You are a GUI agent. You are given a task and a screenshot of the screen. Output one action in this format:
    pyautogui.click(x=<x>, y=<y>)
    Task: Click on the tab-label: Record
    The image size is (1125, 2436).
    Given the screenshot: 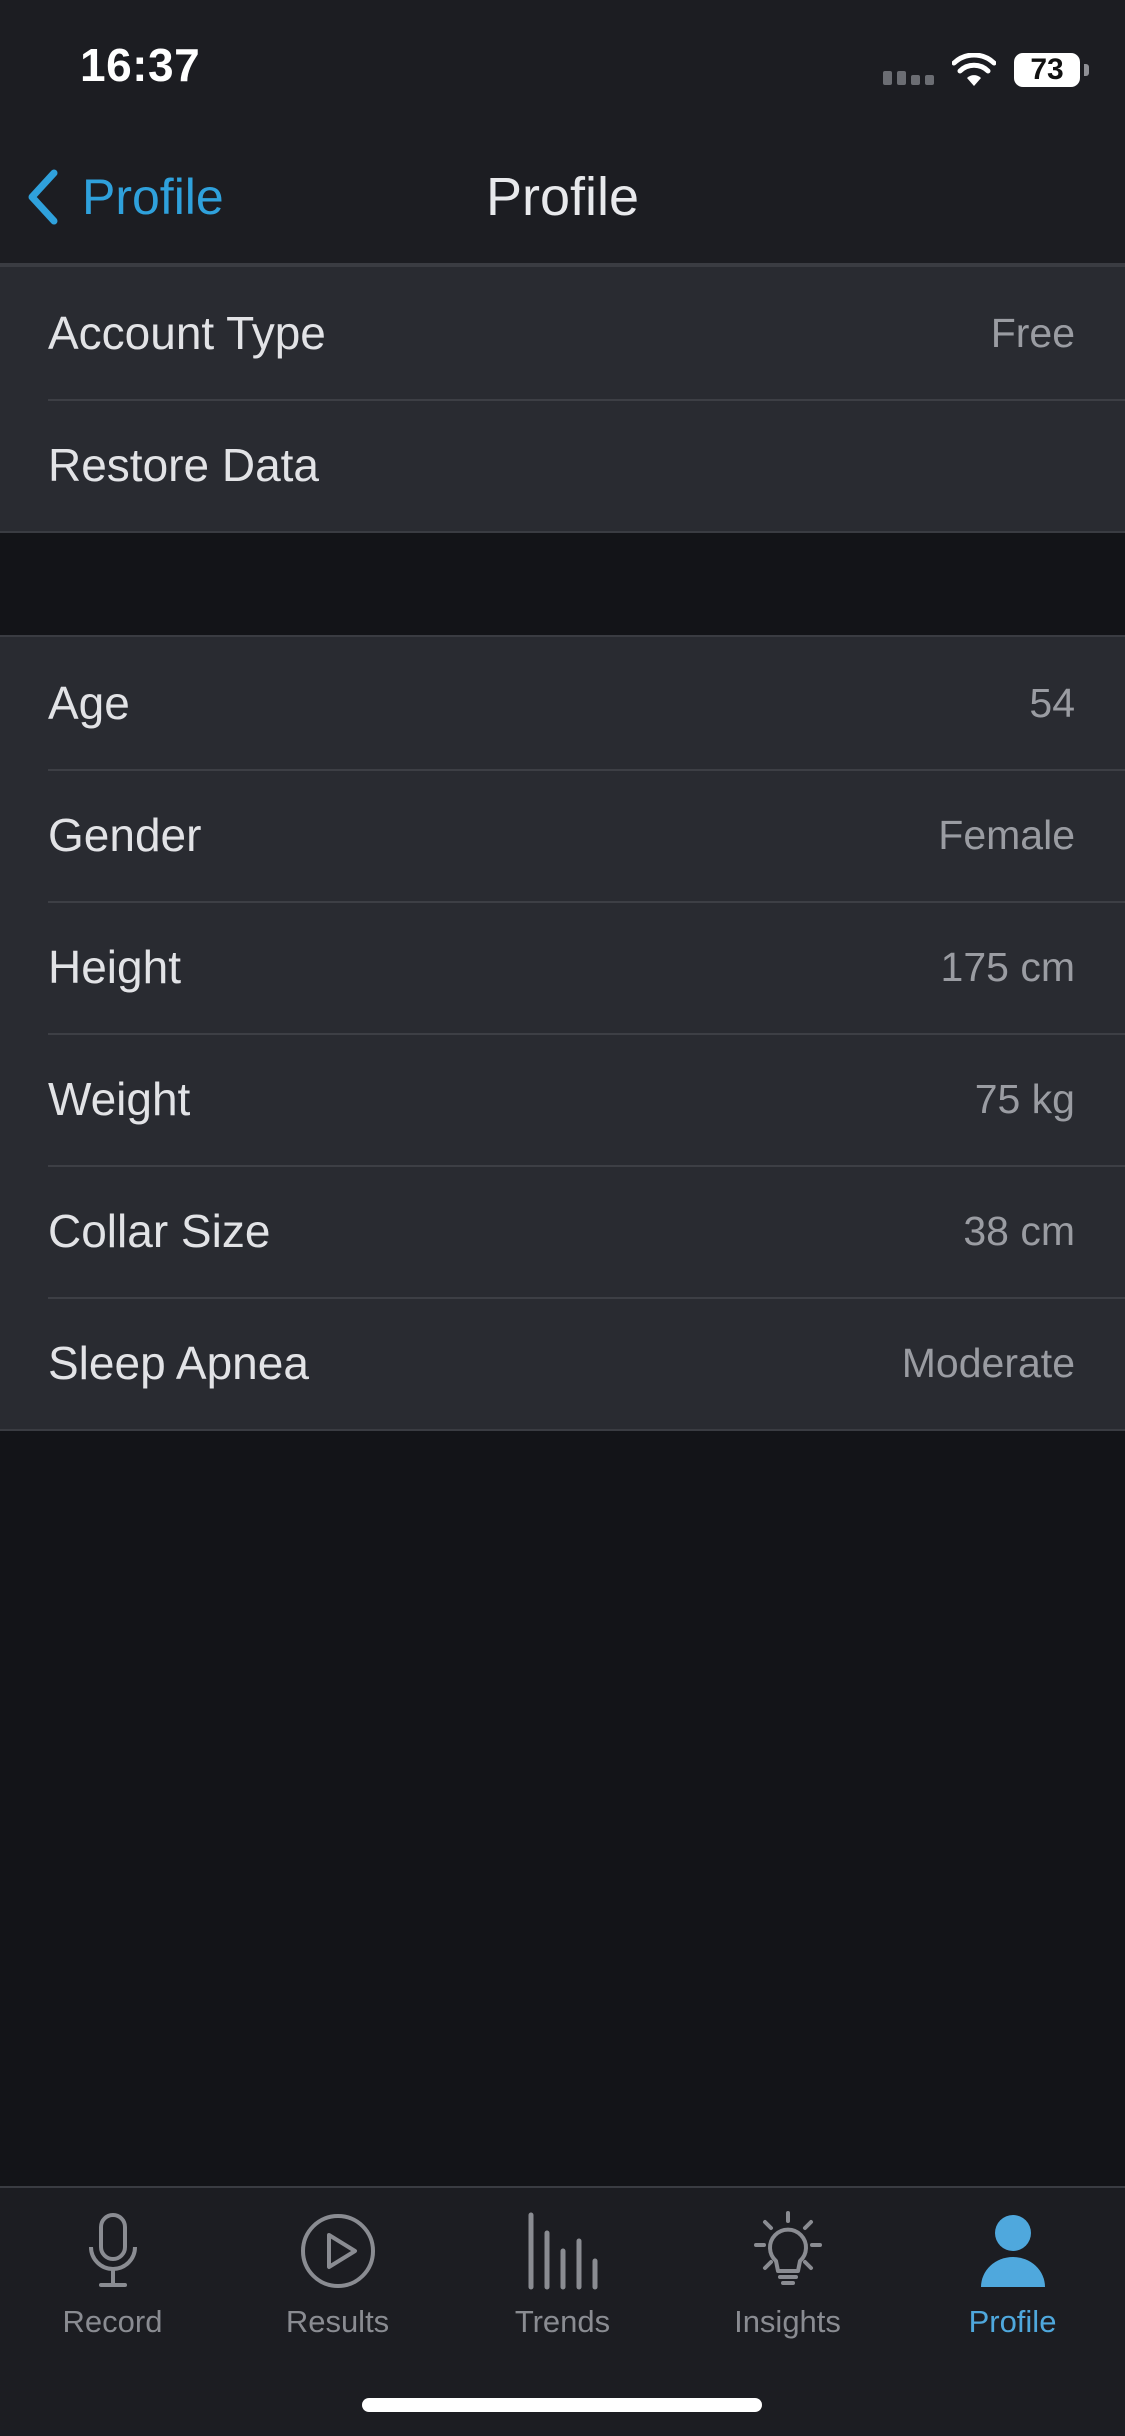 What is the action you would take?
    pyautogui.click(x=112, y=2321)
    